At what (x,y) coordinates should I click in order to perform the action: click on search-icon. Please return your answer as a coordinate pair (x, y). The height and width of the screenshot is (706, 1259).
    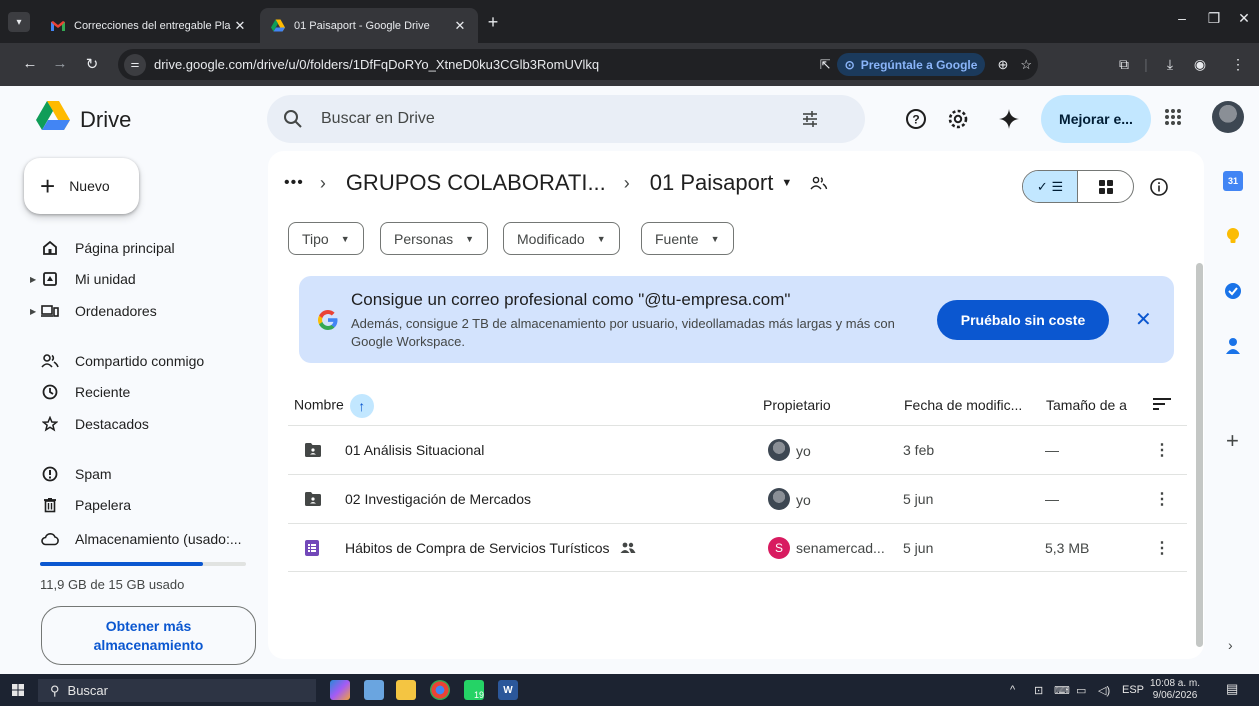
    Looking at the image, I should click on (293, 119).